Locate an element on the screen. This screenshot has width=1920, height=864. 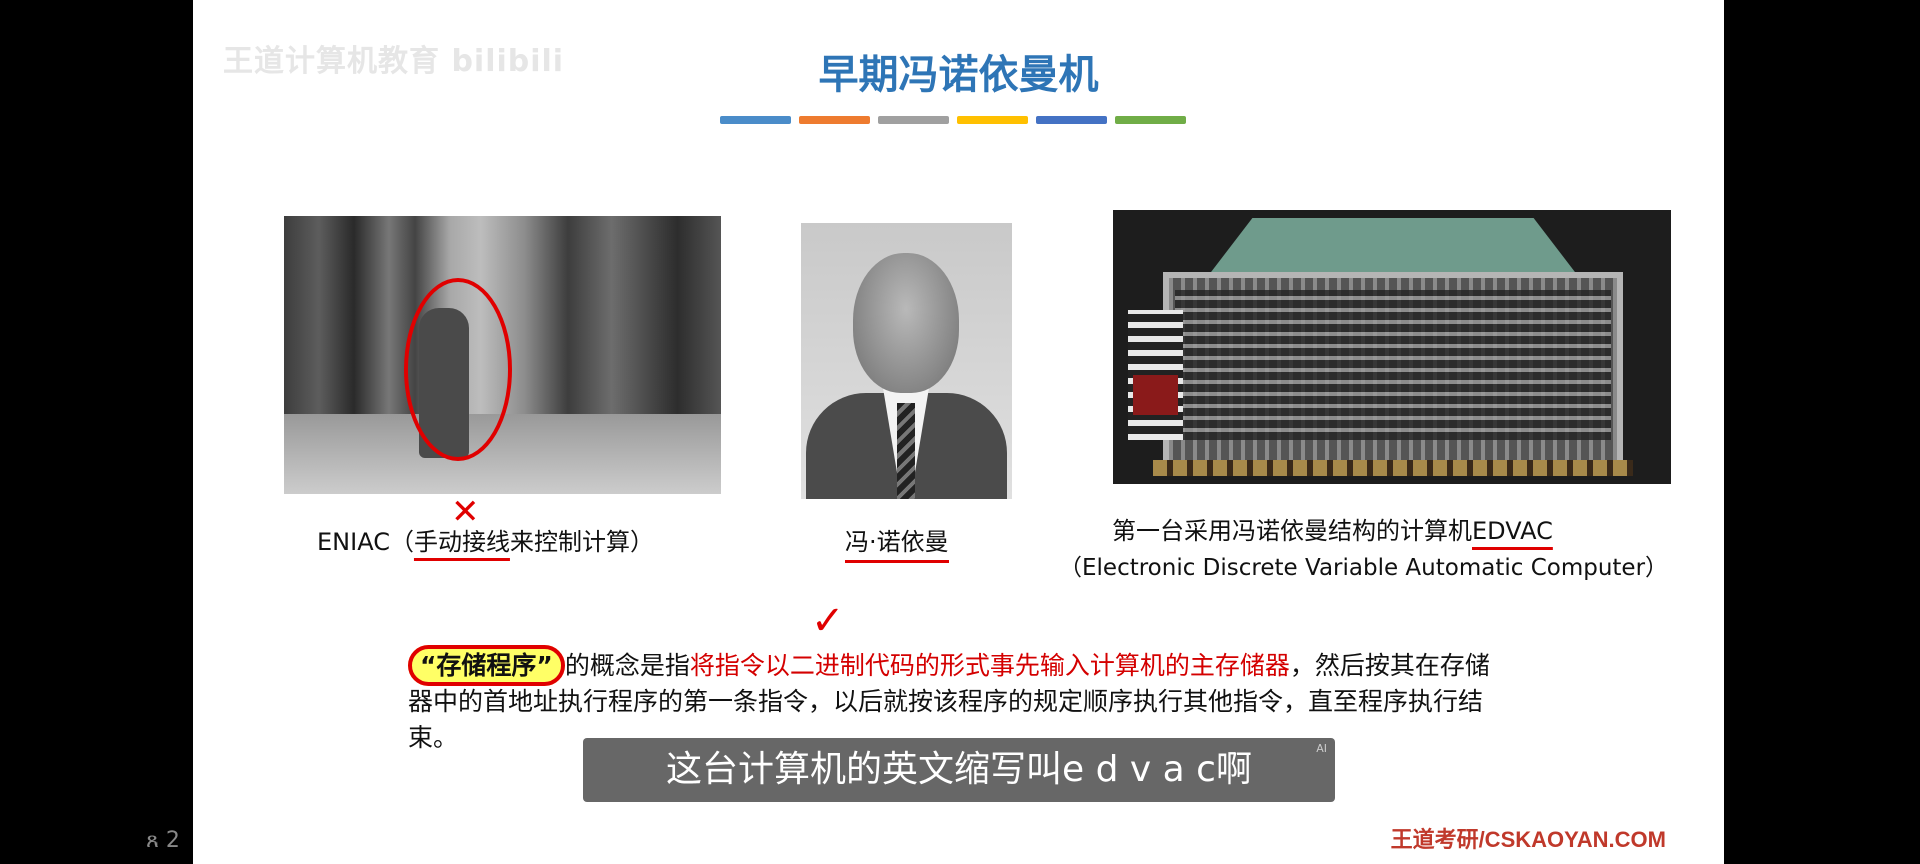
paragraph-red-part: 将指令以二进制代码的形式事先输入计算机的主存储器 is located at coordinates (989, 665).